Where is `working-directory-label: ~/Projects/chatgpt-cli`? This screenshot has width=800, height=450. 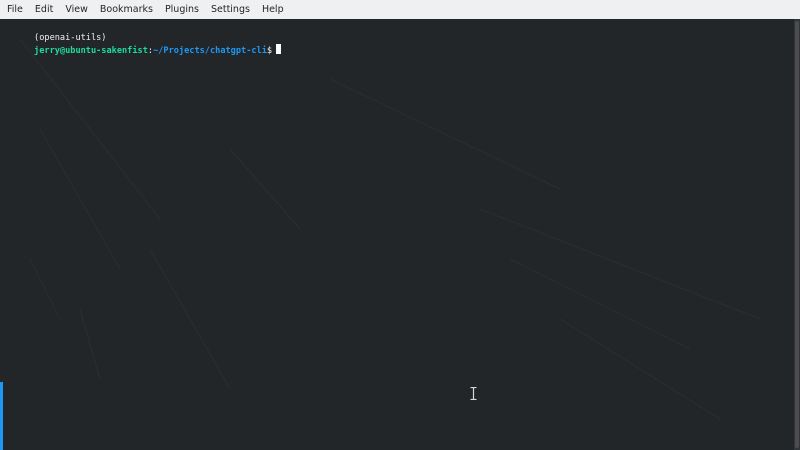 working-directory-label: ~/Projects/chatgpt-cli is located at coordinates (210, 51).